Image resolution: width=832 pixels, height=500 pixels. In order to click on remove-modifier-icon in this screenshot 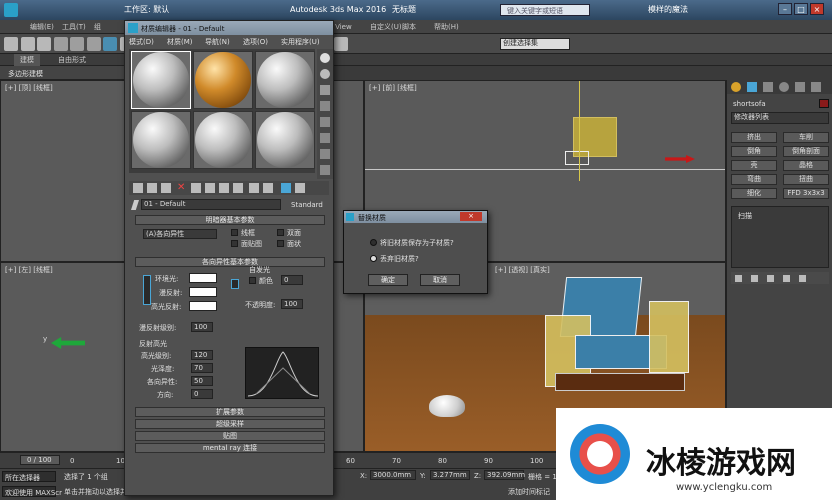, I will do `click(786, 278)`.